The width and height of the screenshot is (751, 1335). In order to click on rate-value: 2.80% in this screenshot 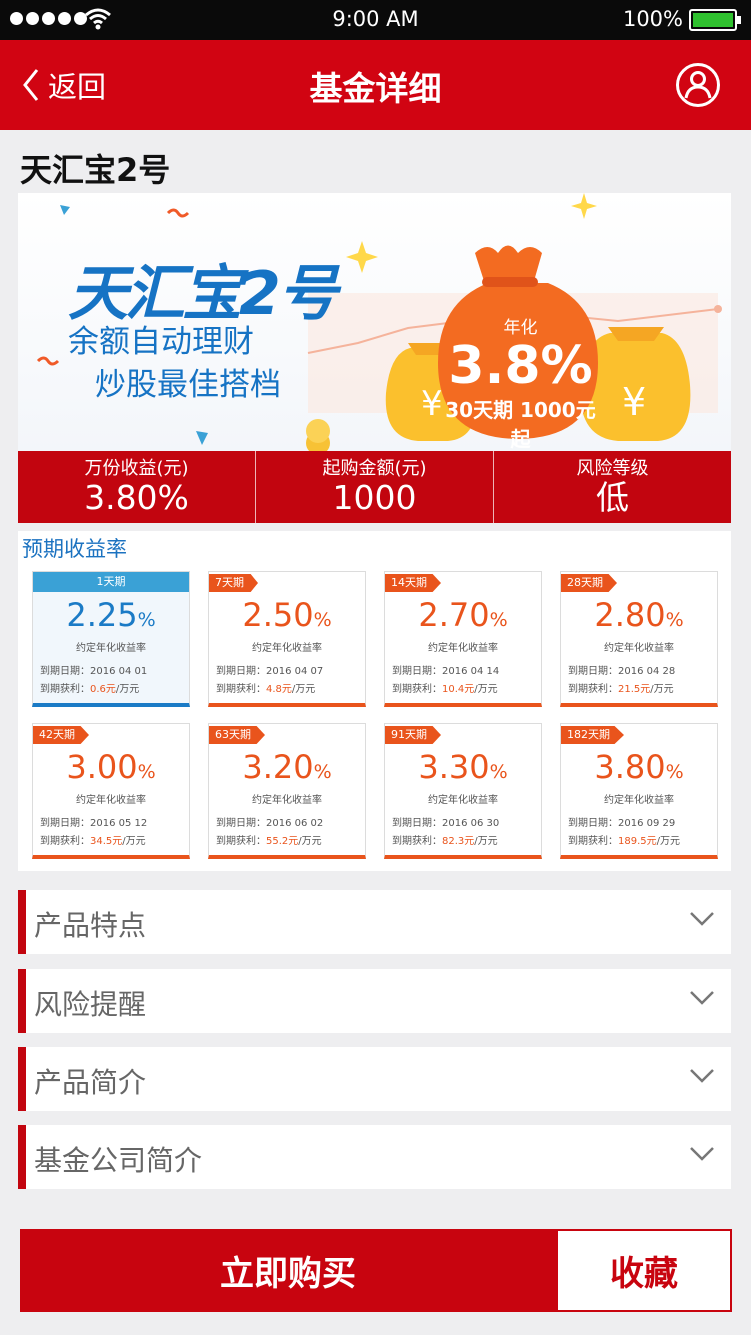, I will do `click(639, 615)`.